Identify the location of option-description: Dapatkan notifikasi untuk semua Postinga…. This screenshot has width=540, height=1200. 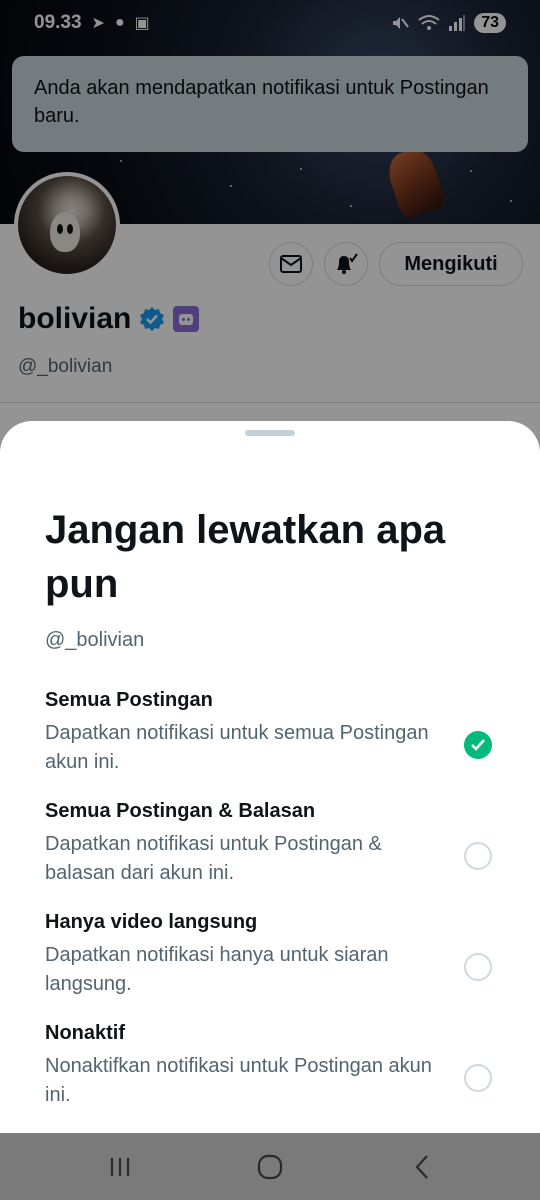
(237, 747).